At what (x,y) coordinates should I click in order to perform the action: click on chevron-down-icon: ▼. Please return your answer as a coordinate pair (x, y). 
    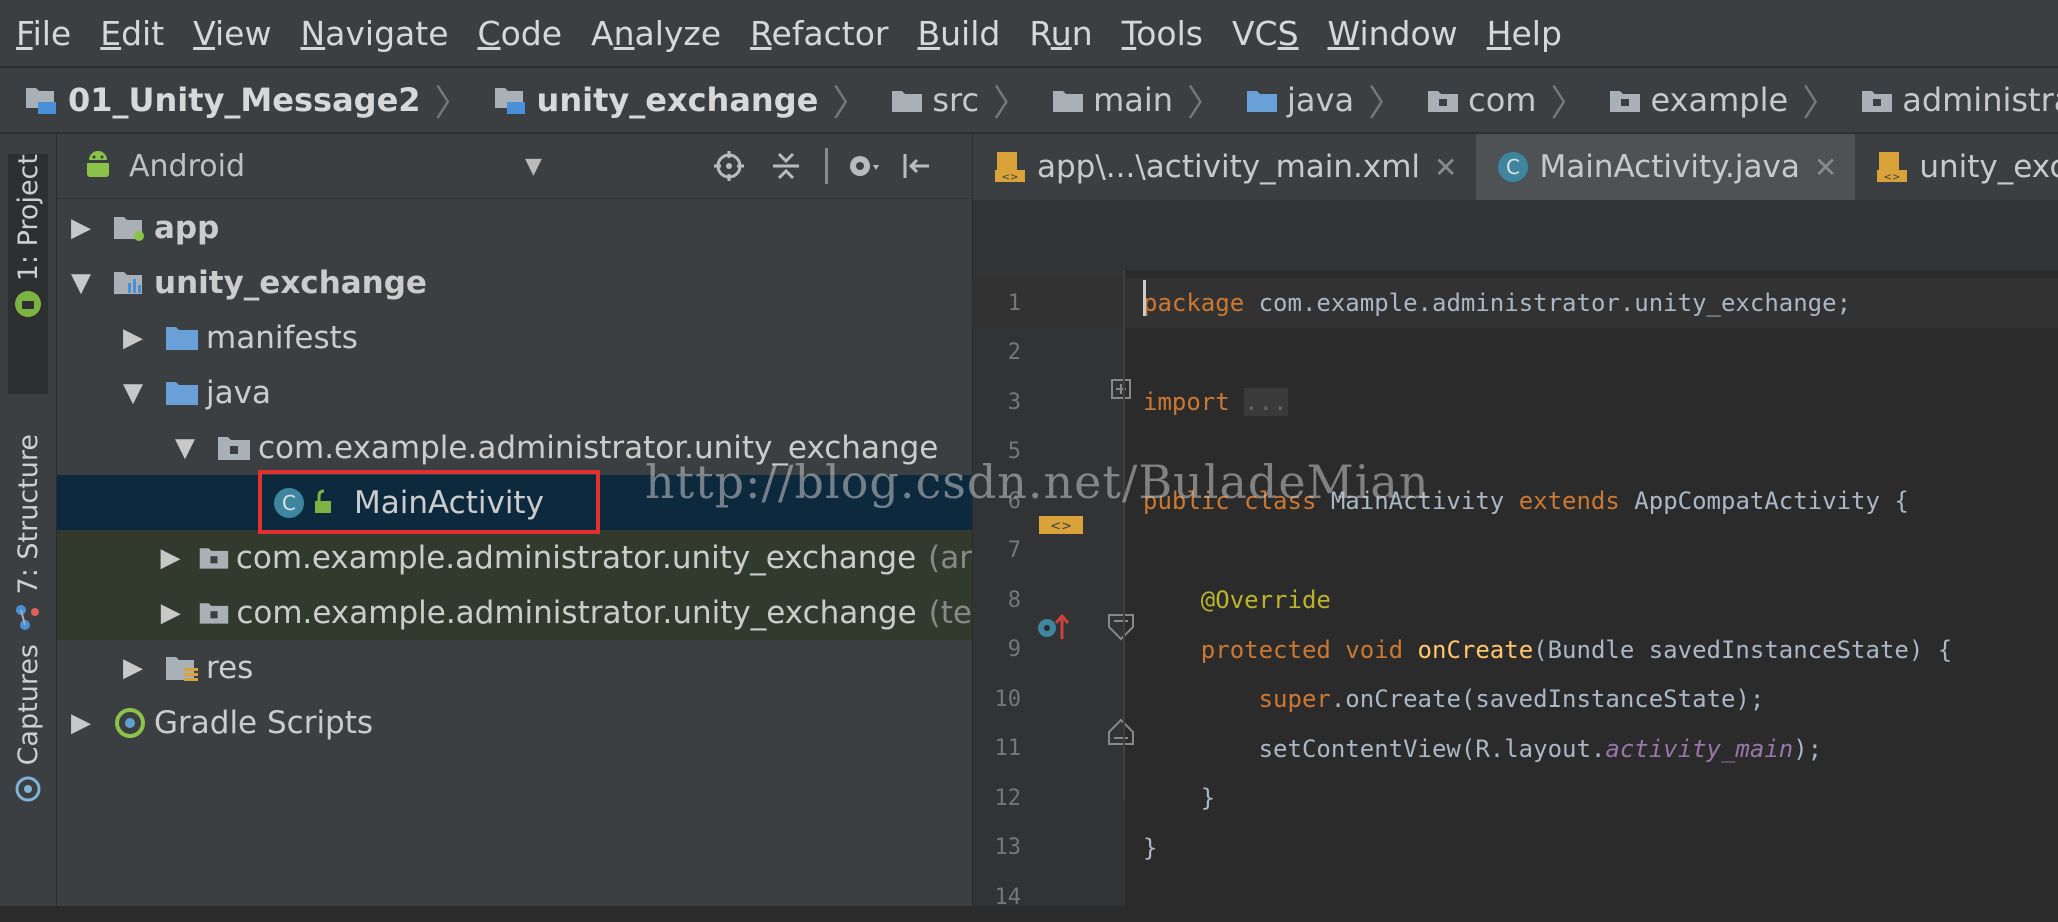
    Looking at the image, I should click on (533, 166).